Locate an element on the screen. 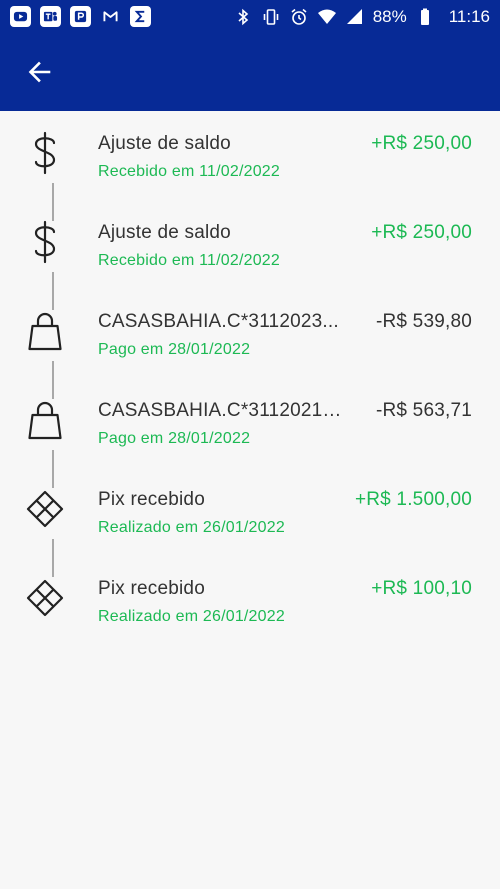  app-bar is located at coordinates (250, 72).